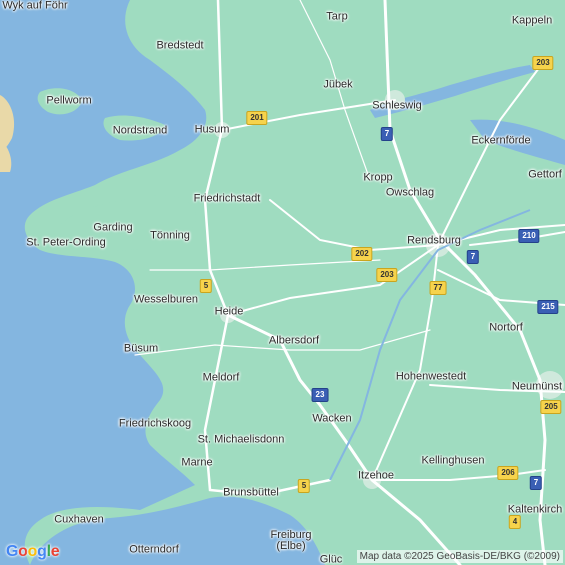 This screenshot has height=565, width=565. I want to click on shield-b203: 203, so click(387, 275).